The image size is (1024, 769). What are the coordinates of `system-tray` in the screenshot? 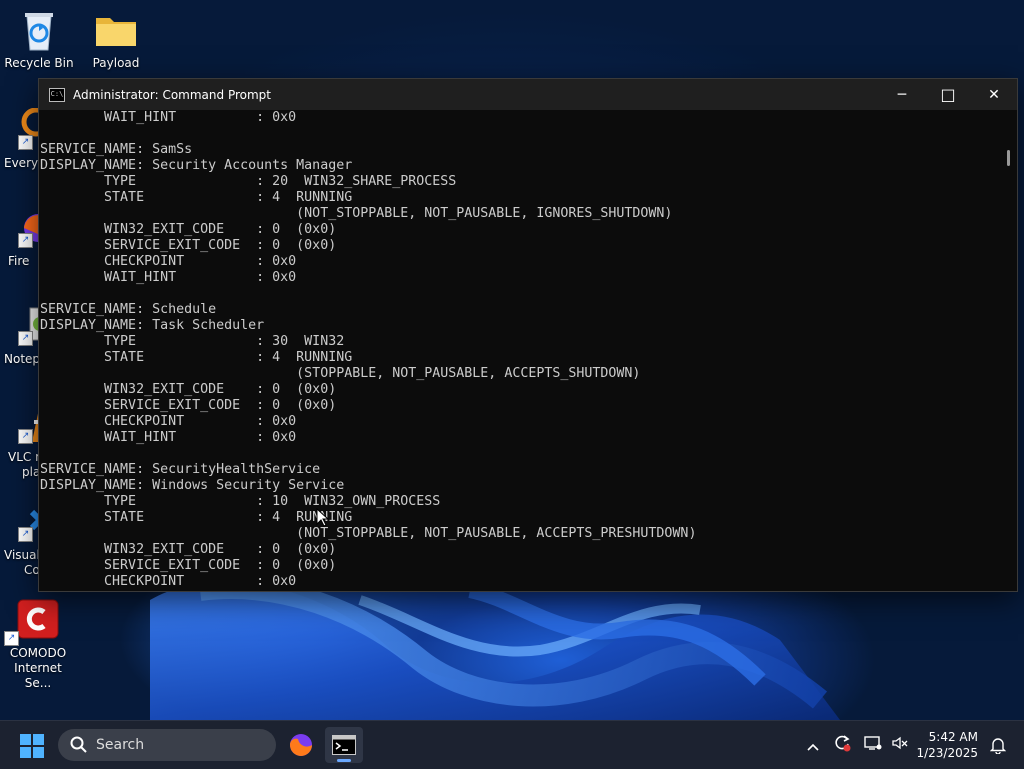 It's located at (856, 745).